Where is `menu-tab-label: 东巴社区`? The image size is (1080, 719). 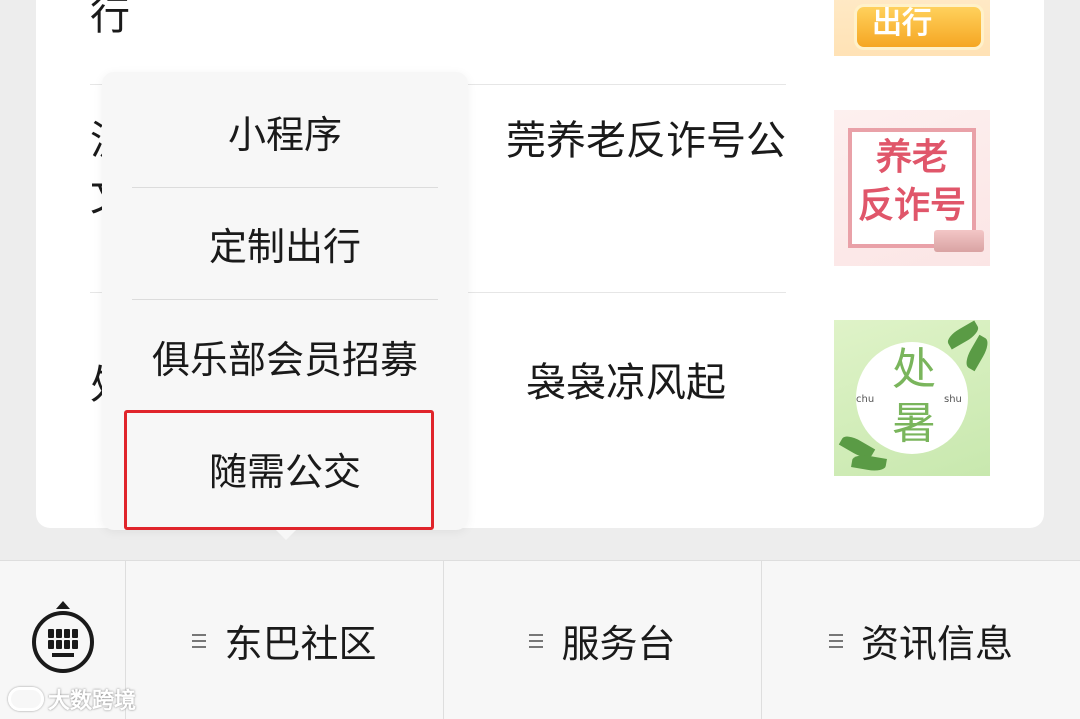
menu-tab-label: 东巴社区 is located at coordinates (300, 644).